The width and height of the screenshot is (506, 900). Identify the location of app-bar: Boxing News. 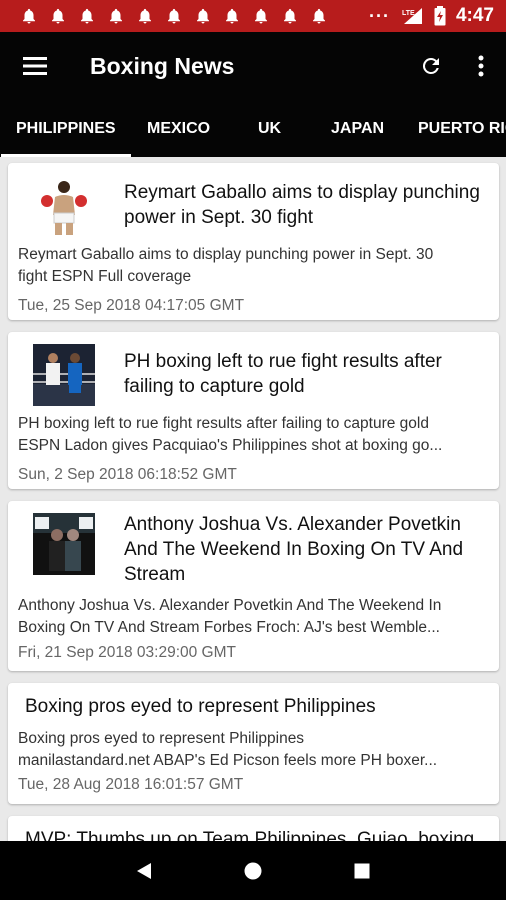
(253, 66).